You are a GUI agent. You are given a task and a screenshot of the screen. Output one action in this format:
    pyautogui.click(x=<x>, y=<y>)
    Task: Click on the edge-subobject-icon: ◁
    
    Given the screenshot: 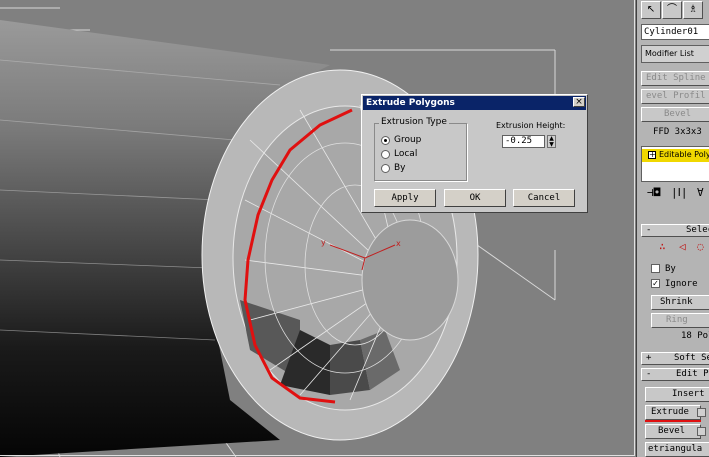 What is the action you would take?
    pyautogui.click(x=682, y=246)
    